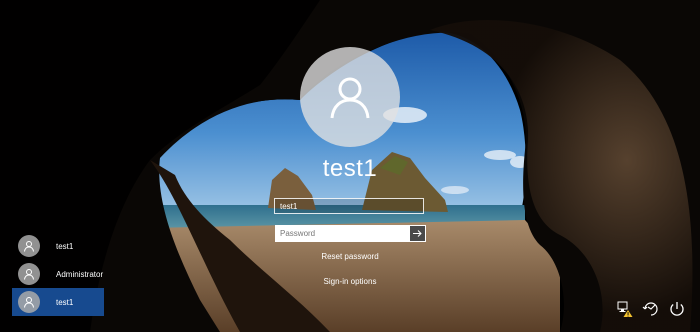  I want to click on user-list: test1 Administrator test1, so click(58, 274).